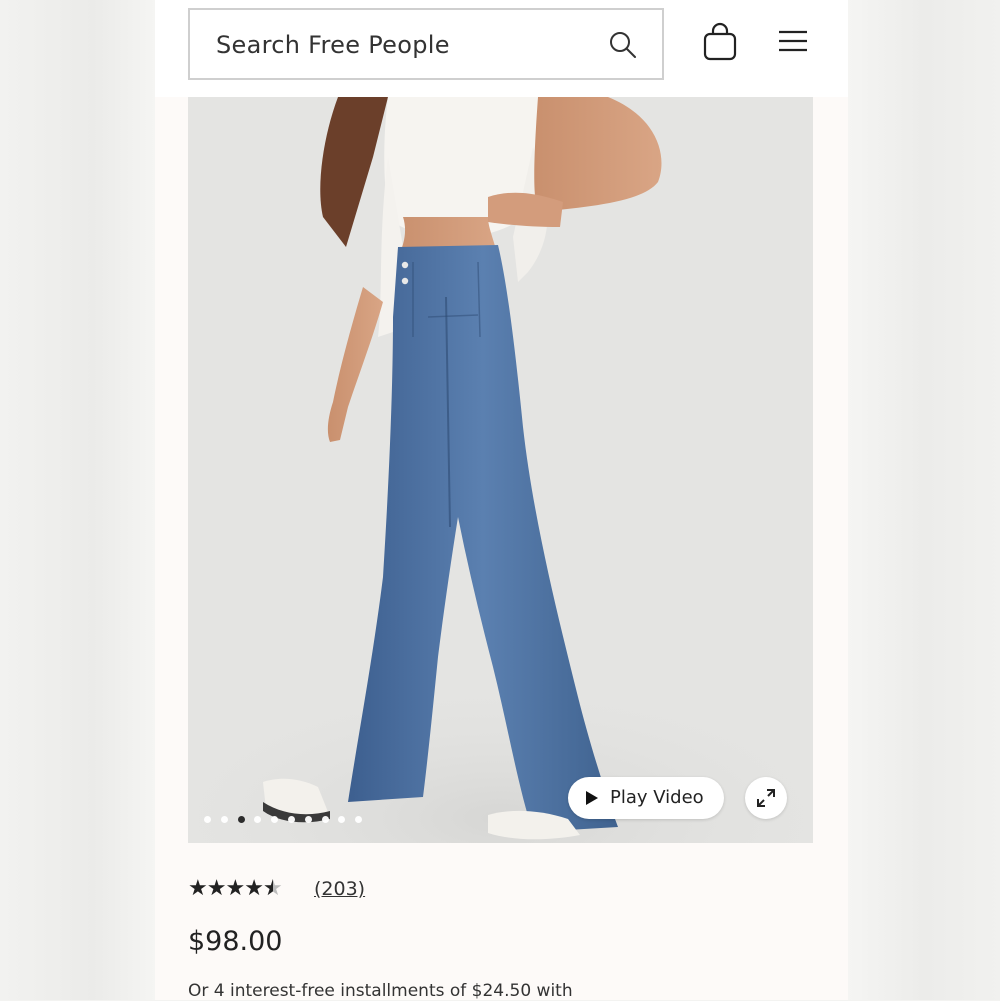  I want to click on product-price: $98.00, so click(235, 941).